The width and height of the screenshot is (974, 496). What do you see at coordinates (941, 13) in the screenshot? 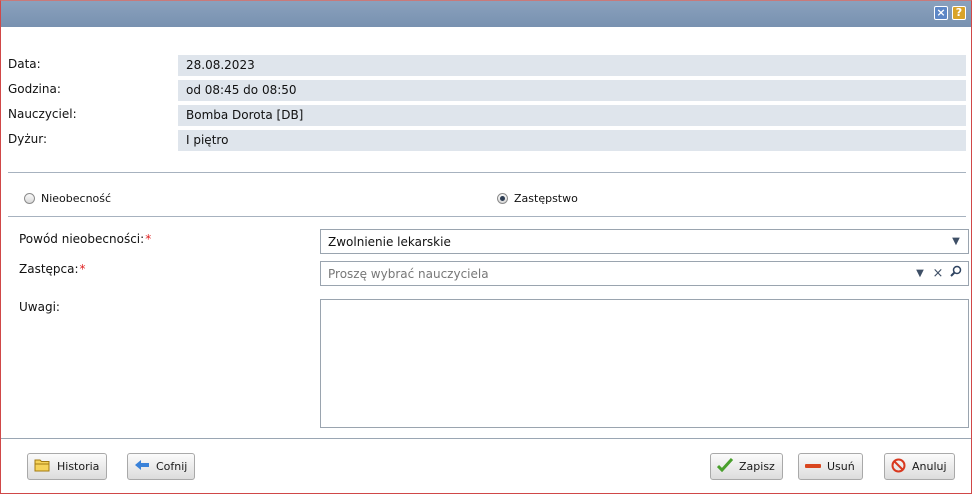
I see `close-icon: ×` at bounding box center [941, 13].